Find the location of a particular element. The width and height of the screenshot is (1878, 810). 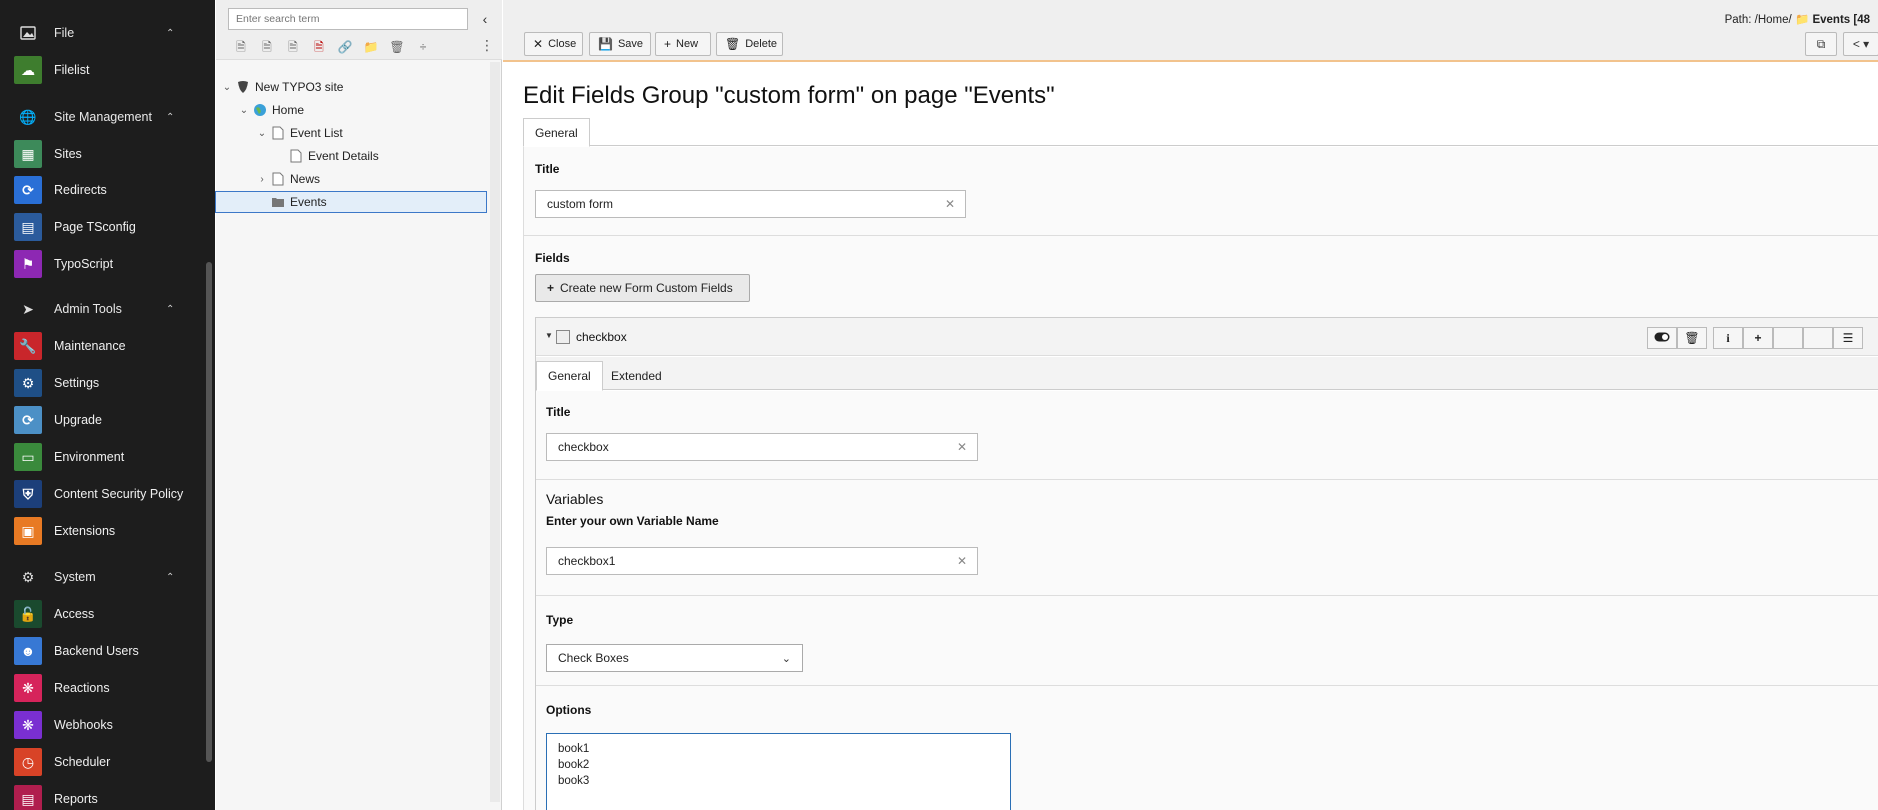

tree-toolbar: ‹ 🗎 🗎 🗎 🗎 🔗 📁 🗑 ÷ ⋮ is located at coordinates (359, 30).